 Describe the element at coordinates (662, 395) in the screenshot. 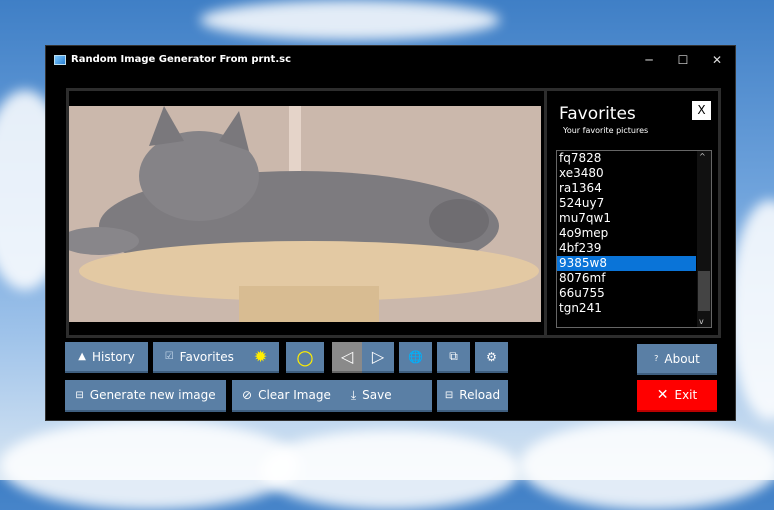

I see `close-icon: ✕` at that location.